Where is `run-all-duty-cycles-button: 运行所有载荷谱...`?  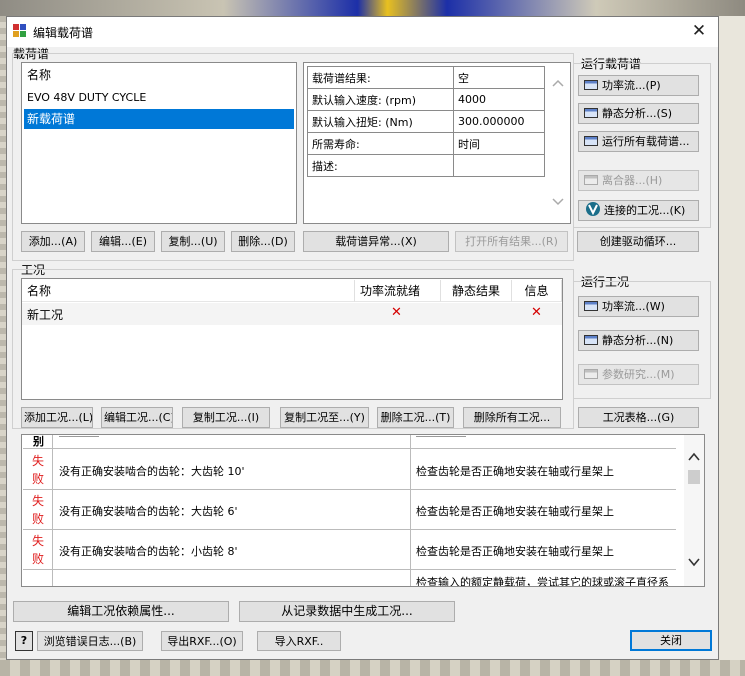
run-all-duty-cycles-button: 运行所有载荷谱... is located at coordinates (638, 141).